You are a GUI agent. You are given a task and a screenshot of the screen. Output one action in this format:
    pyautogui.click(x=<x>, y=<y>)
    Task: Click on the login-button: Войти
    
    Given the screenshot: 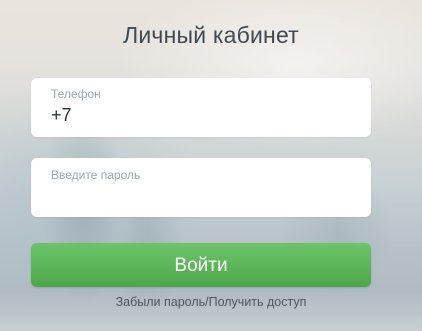 What is the action you would take?
    pyautogui.click(x=201, y=265)
    